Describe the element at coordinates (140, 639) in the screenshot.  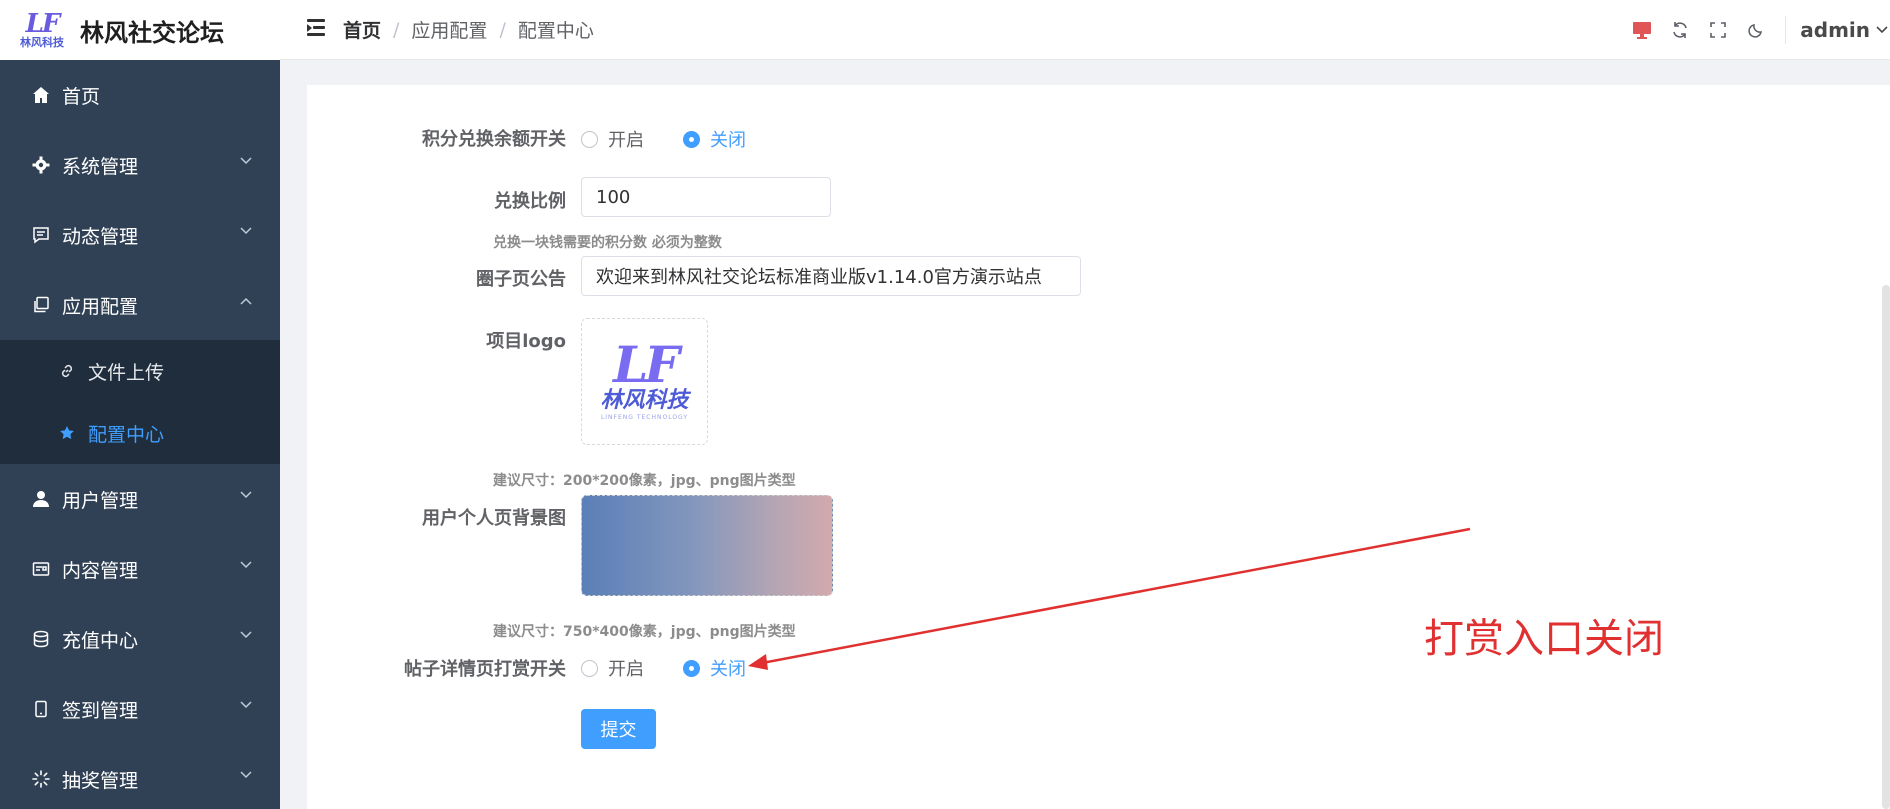
I see `sidebar-item-recharge: 充值中心` at that location.